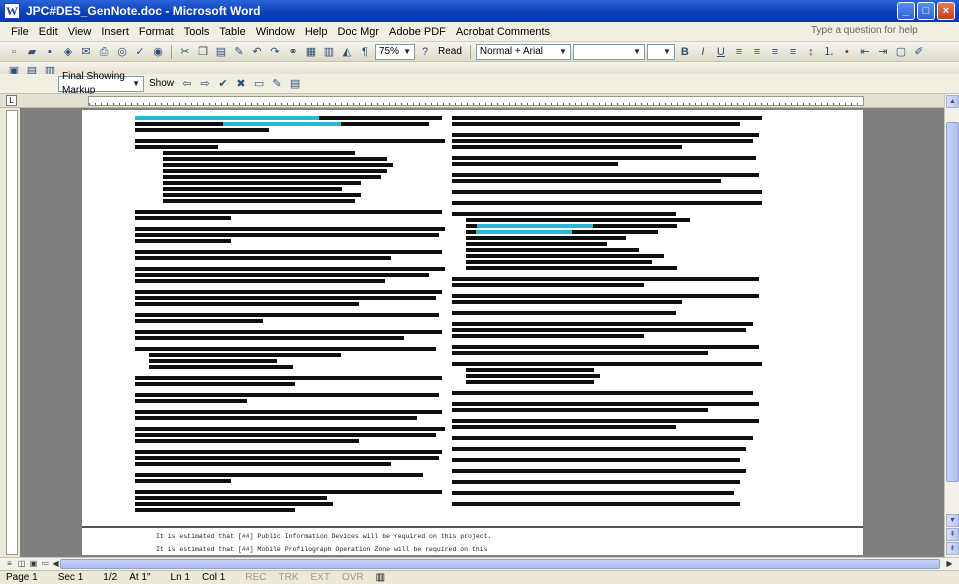 The width and height of the screenshot is (959, 584). Describe the element at coordinates (316, 32) in the screenshot. I see `menu-help: Help` at that location.